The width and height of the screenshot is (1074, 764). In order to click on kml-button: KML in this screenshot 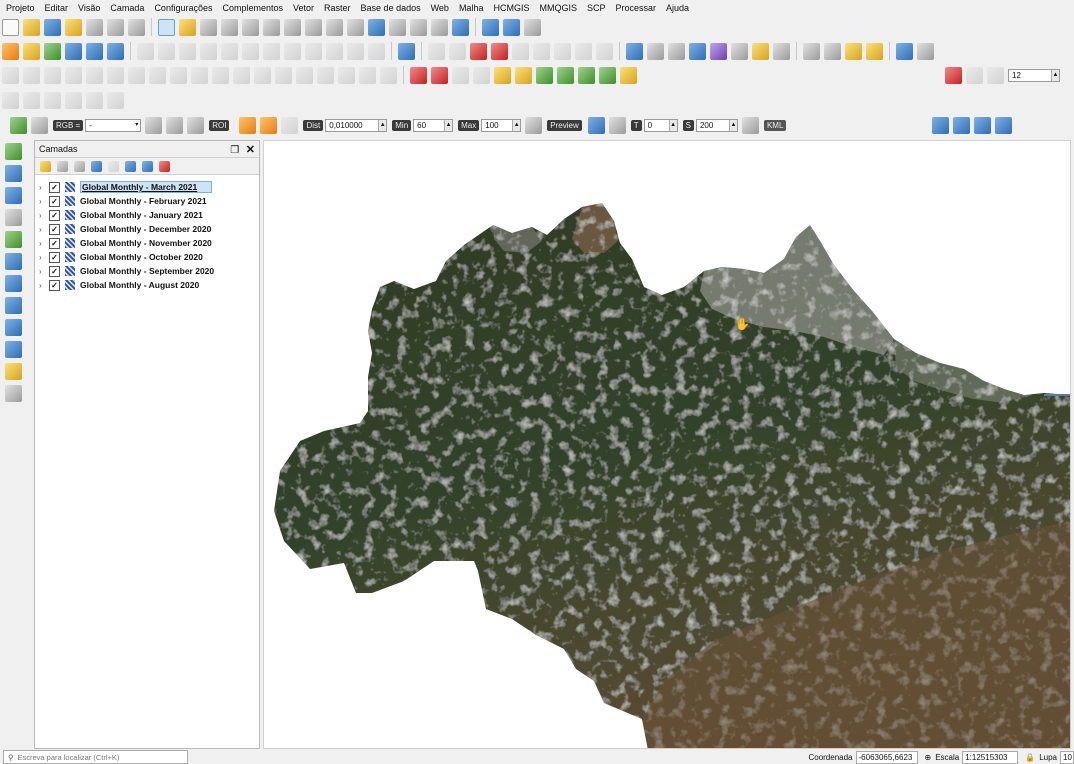, I will do `click(775, 125)`.